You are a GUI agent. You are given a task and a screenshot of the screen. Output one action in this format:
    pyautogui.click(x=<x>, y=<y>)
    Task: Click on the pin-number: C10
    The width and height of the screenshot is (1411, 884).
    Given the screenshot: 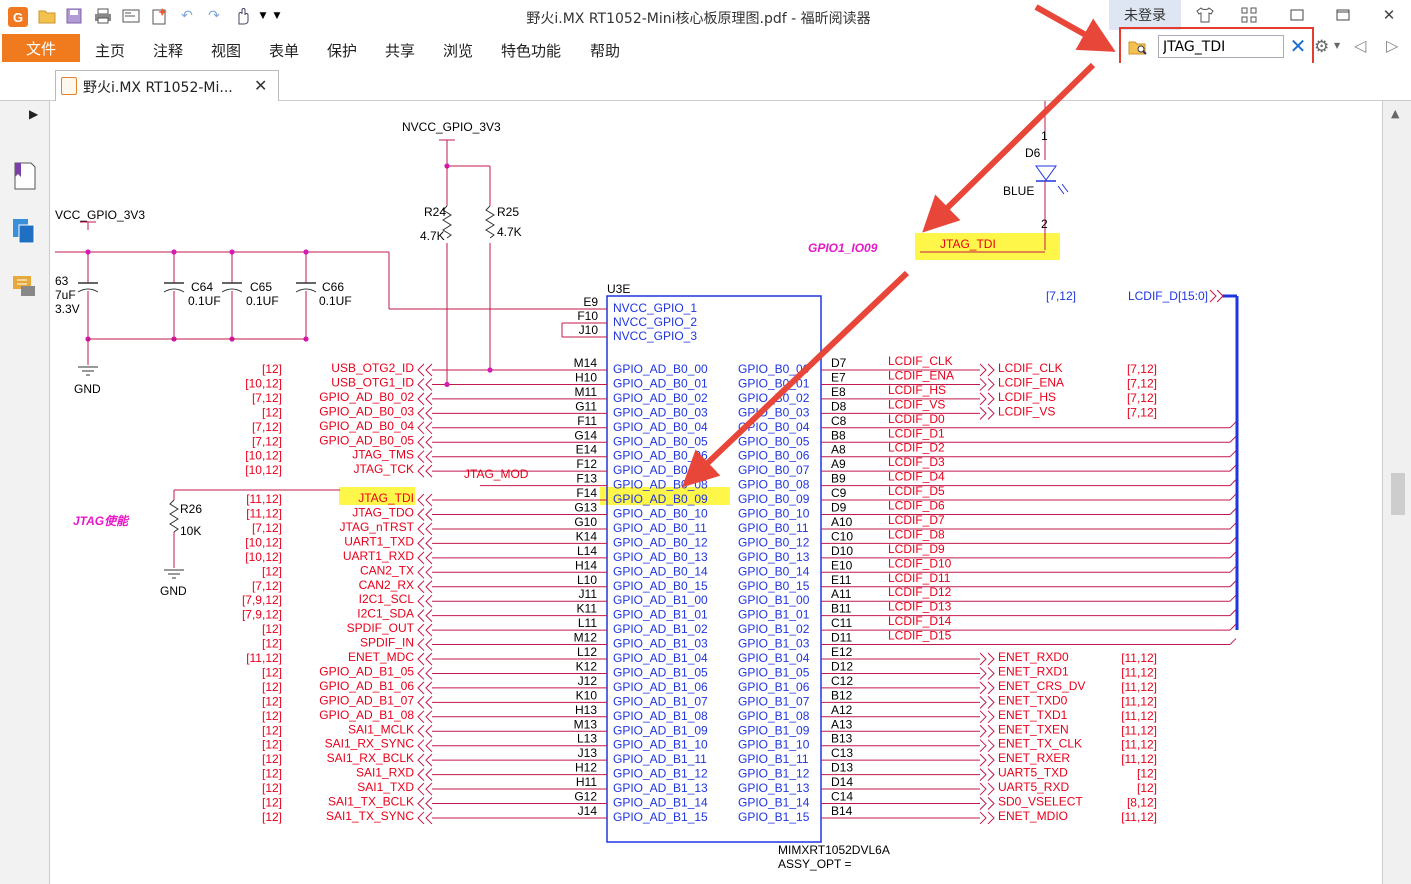 What is the action you would take?
    pyautogui.click(x=842, y=536)
    